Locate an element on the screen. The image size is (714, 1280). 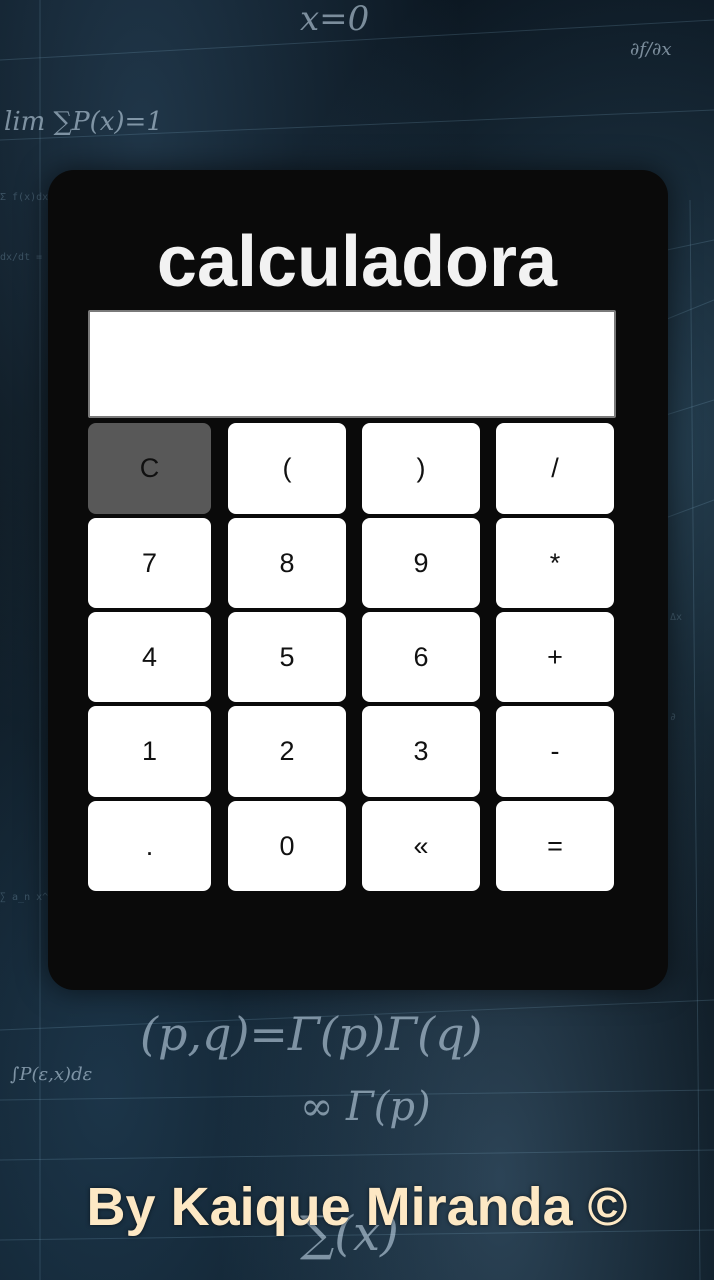
digit-5-button: 5 is located at coordinates (287, 657).